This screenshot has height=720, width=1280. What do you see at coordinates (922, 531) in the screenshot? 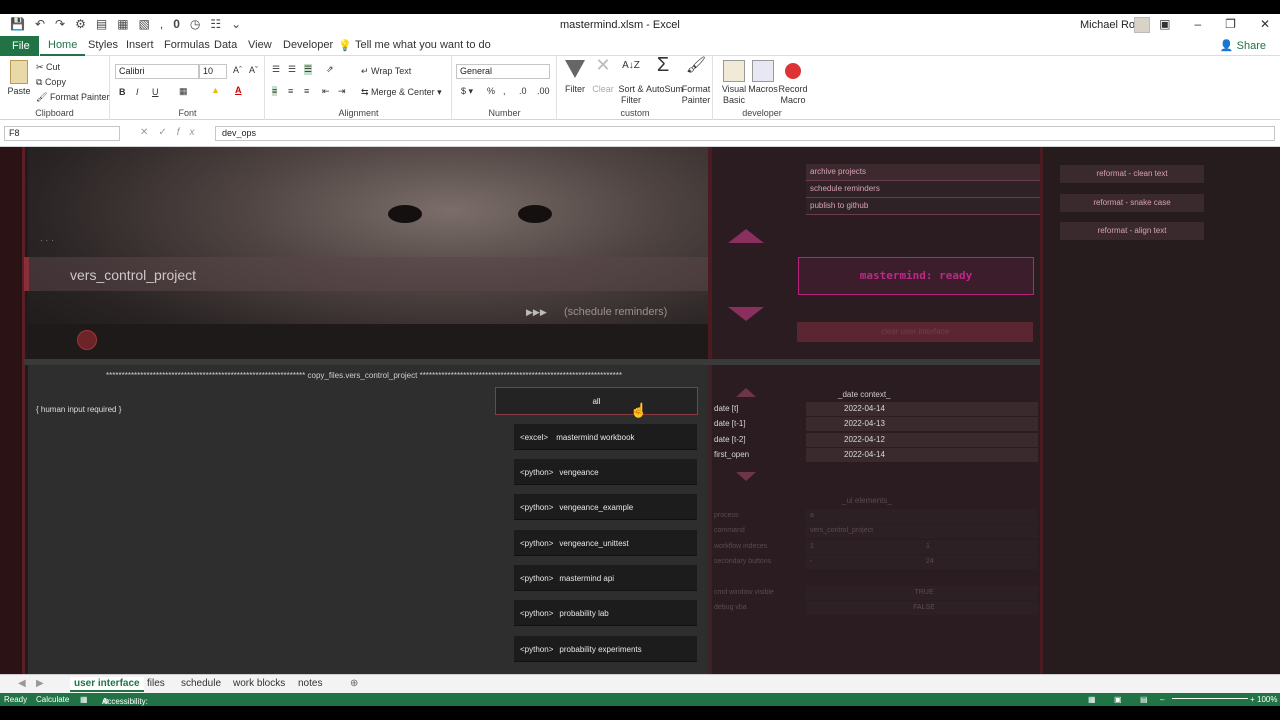
I see `command-value: vers_control_project` at bounding box center [922, 531].